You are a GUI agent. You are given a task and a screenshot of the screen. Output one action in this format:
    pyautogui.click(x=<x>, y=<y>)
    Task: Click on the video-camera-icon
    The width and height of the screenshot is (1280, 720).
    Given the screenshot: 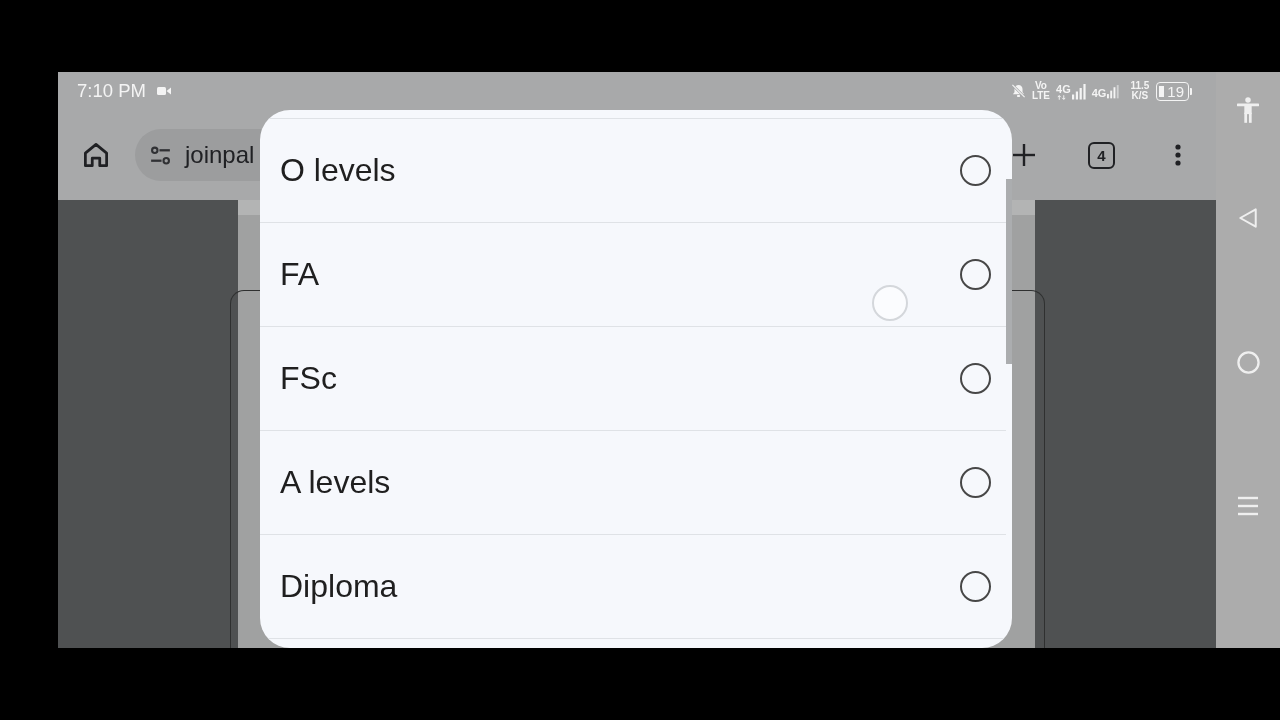 What is the action you would take?
    pyautogui.click(x=163, y=91)
    